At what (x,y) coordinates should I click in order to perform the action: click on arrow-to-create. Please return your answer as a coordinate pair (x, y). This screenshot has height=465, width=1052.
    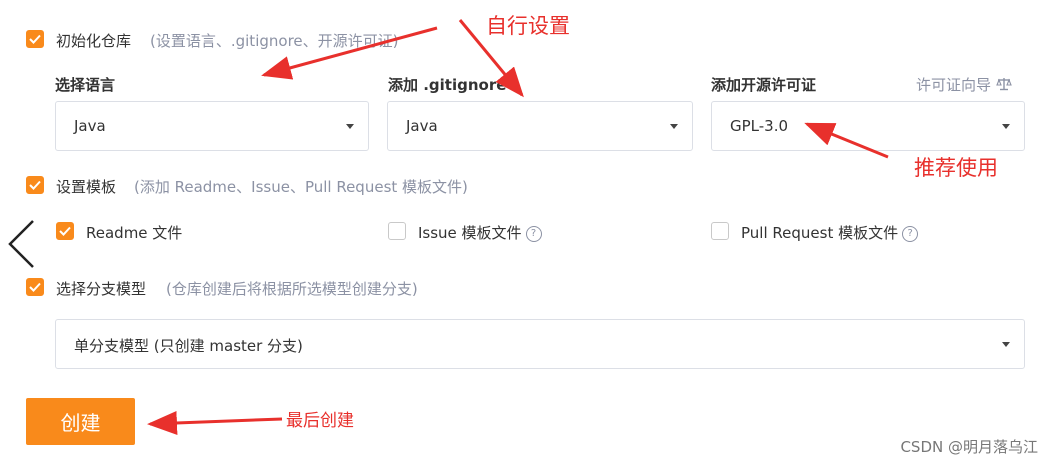
    Looking at the image, I should click on (215, 422).